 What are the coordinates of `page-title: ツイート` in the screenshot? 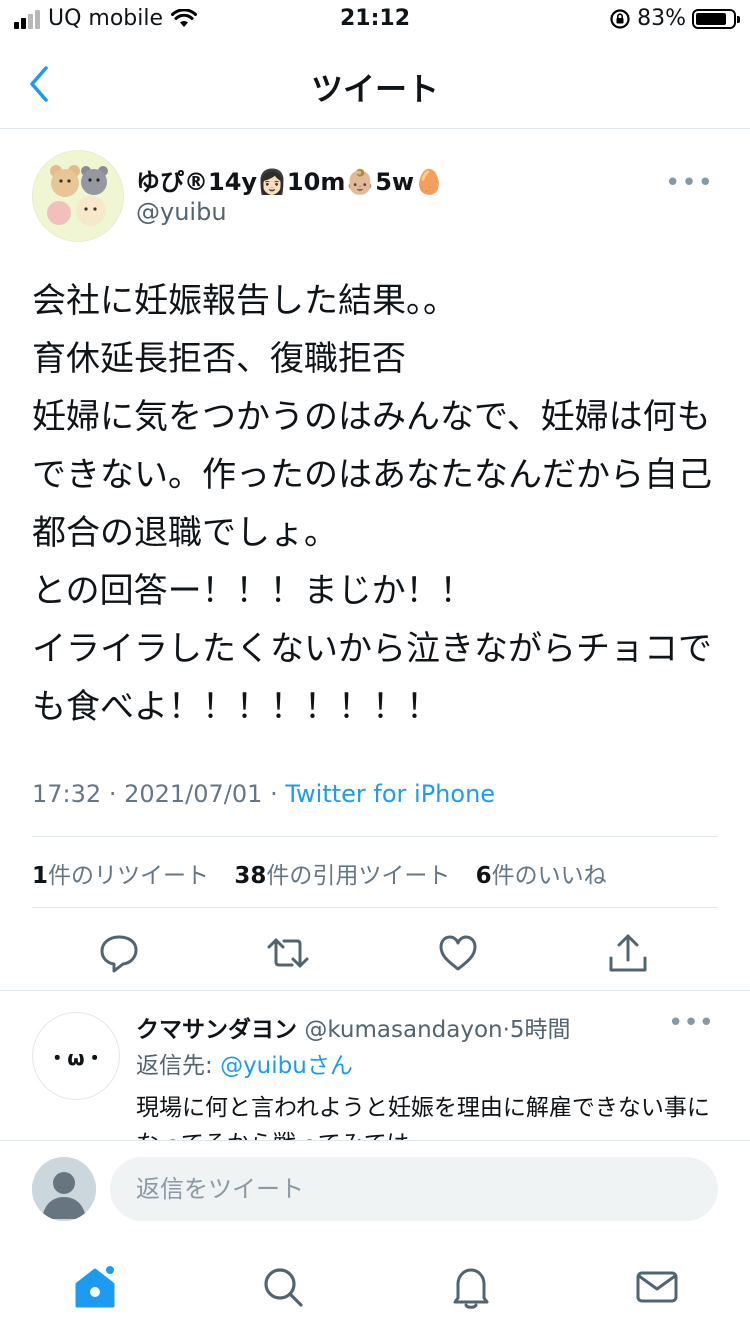 It's located at (374, 89).